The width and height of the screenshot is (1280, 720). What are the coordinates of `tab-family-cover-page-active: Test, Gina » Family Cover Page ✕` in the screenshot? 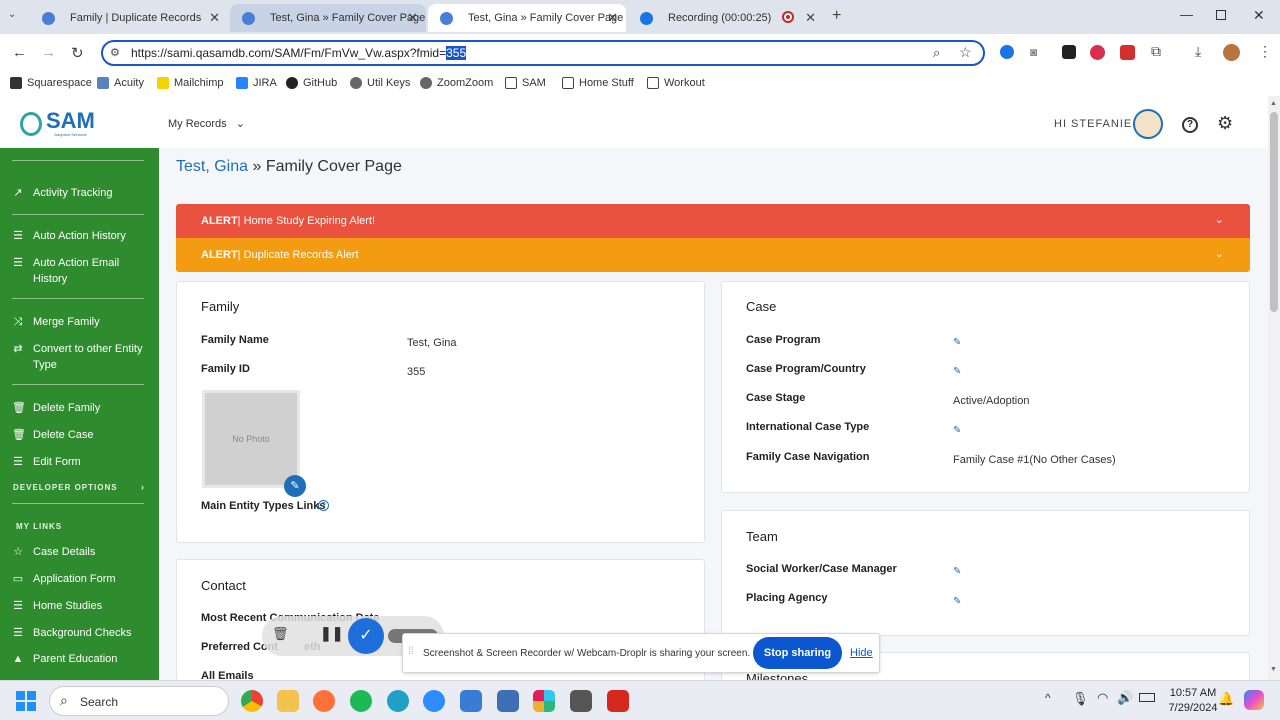 It's located at (527, 18).